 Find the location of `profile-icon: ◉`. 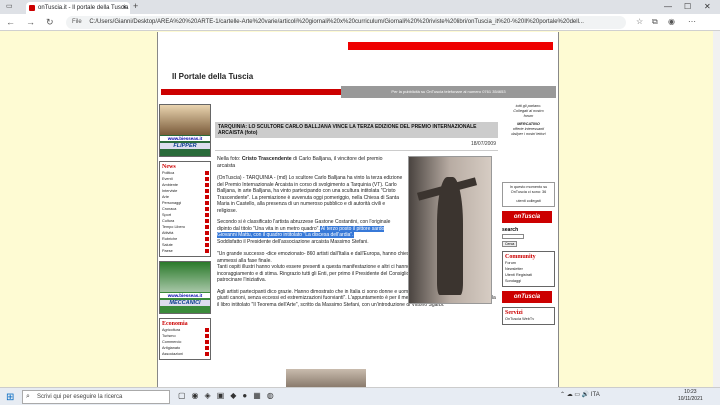

profile-icon: ◉ is located at coordinates (671, 21).